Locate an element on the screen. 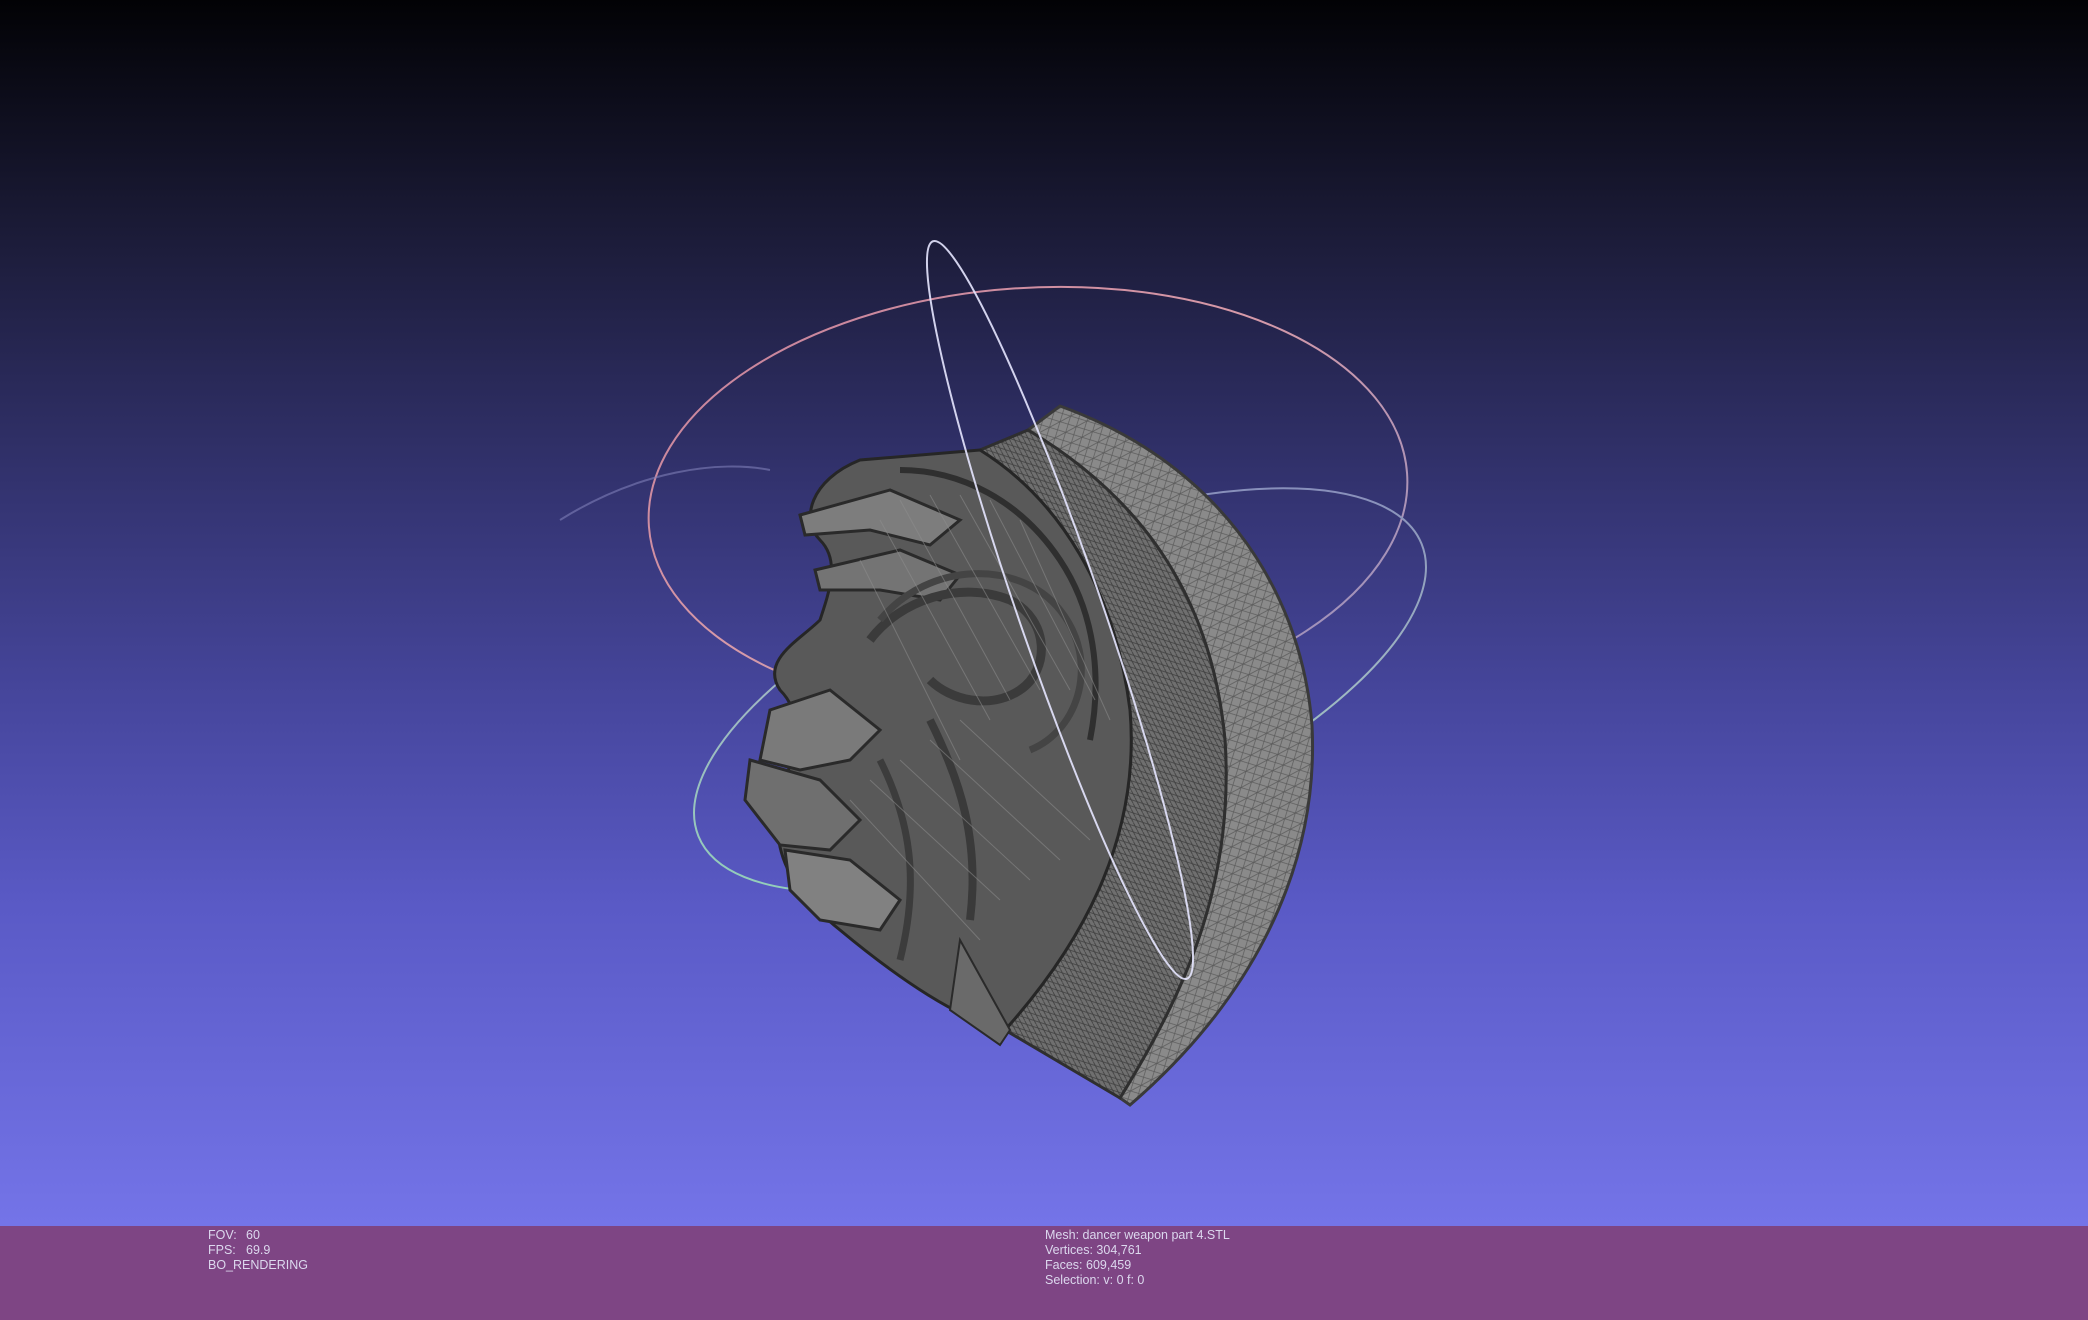  fps-value: 69.9 is located at coordinates (258, 1250).